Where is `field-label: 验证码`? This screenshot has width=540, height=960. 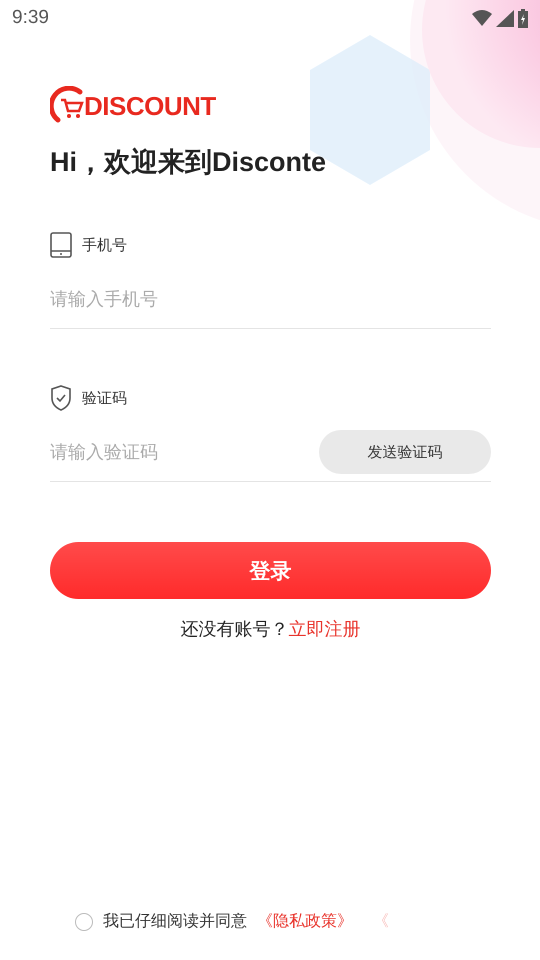
field-label: 验证码 is located at coordinates (104, 398).